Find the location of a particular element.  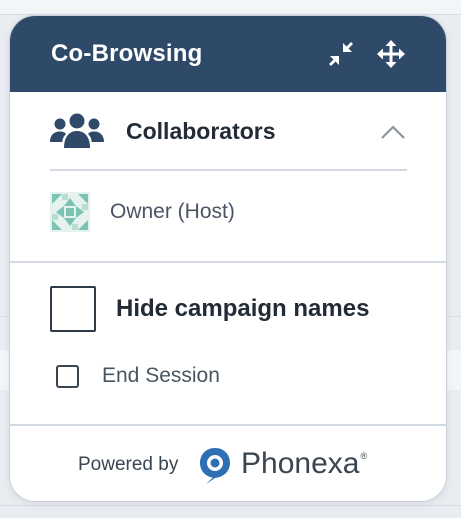

powered-by-text: Powered by is located at coordinates (128, 464).